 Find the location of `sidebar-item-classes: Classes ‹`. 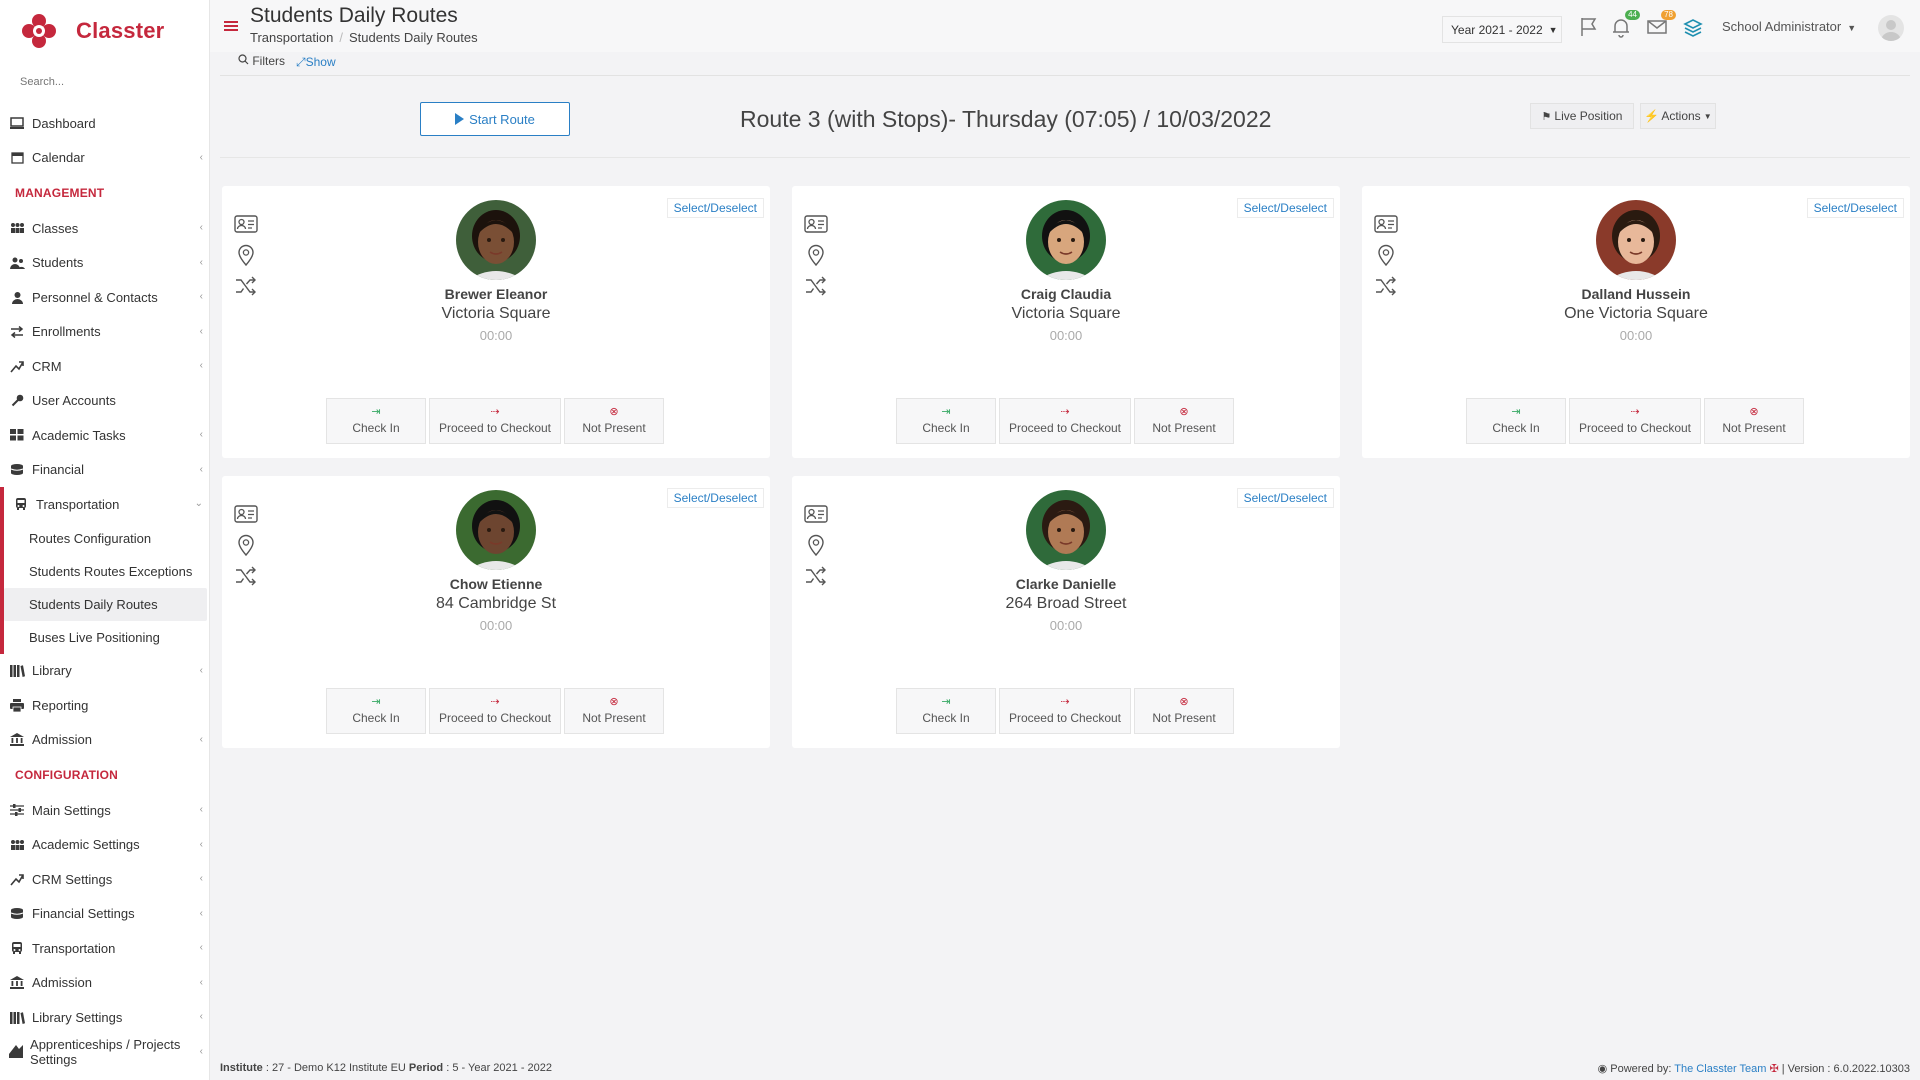

sidebar-item-classes: Classes ‹ is located at coordinates (104, 228).